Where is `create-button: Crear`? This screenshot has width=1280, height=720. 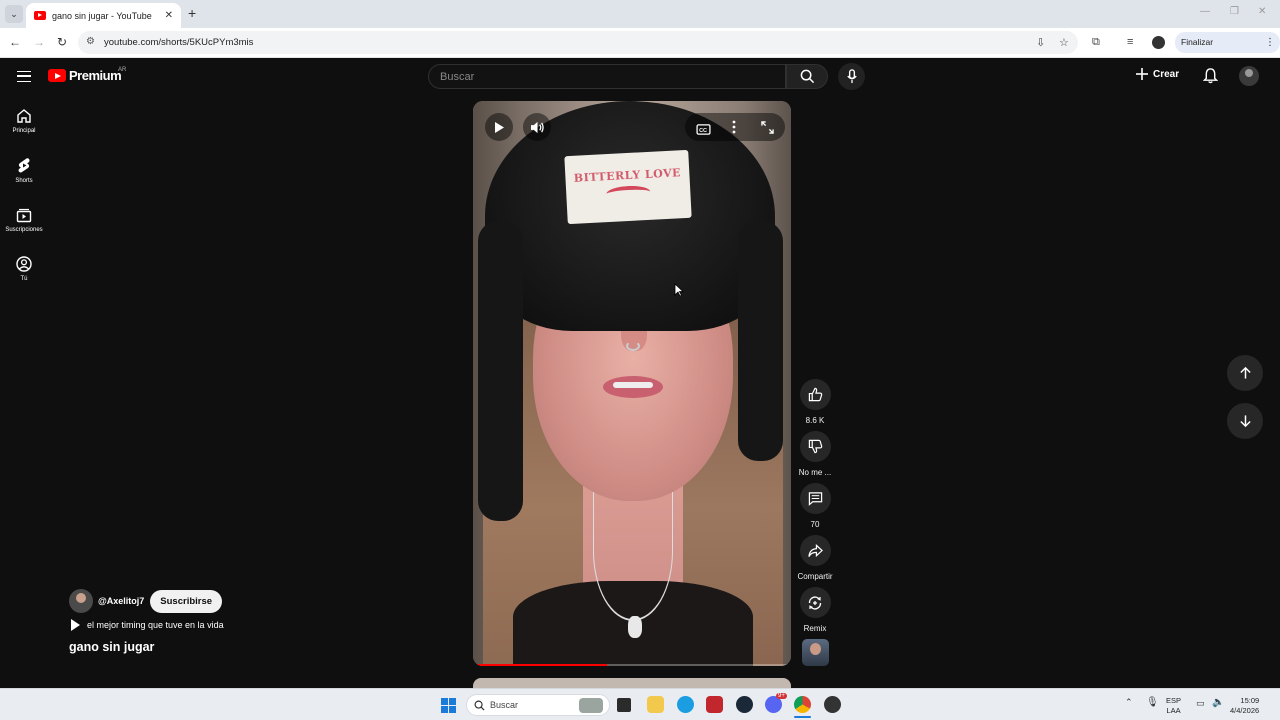 create-button: Crear is located at coordinates (1157, 74).